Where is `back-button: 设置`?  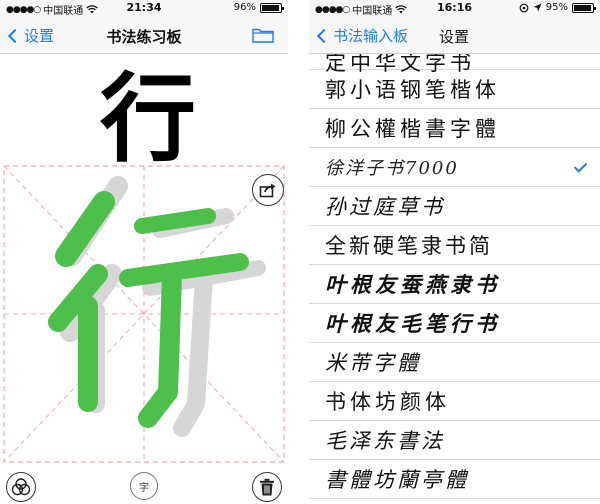
back-button: 设置 is located at coordinates (30, 35).